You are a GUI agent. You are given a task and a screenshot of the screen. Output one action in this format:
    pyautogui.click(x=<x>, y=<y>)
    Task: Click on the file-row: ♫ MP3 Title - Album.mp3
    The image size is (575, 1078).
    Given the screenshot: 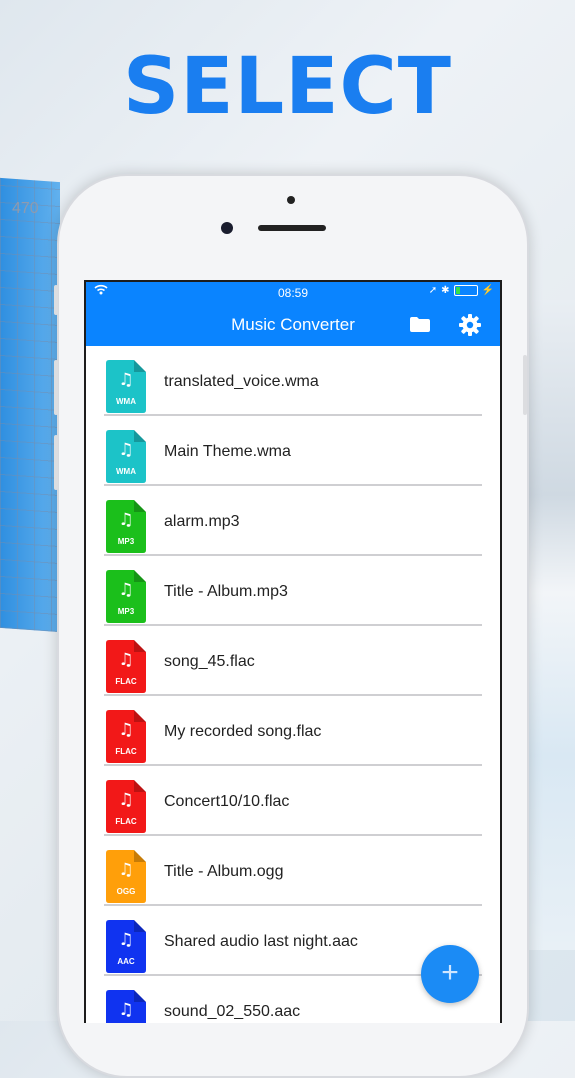 What is the action you would take?
    pyautogui.click(x=293, y=591)
    